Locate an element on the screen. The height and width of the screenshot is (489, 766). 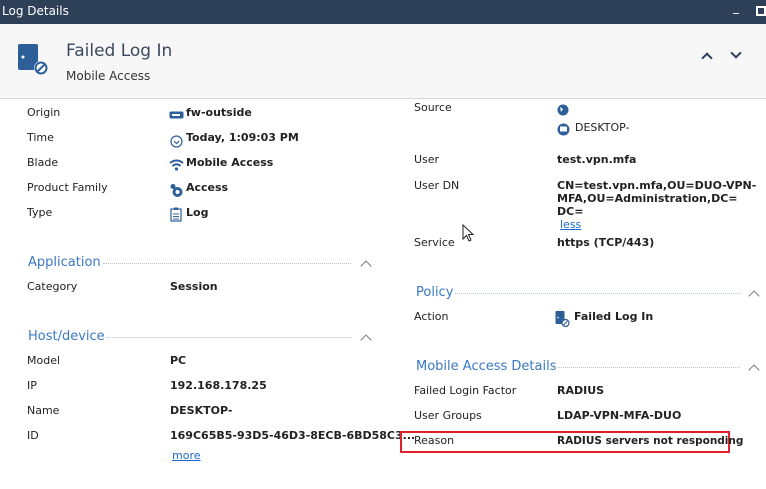
wifi-icon is located at coordinates (176, 165).